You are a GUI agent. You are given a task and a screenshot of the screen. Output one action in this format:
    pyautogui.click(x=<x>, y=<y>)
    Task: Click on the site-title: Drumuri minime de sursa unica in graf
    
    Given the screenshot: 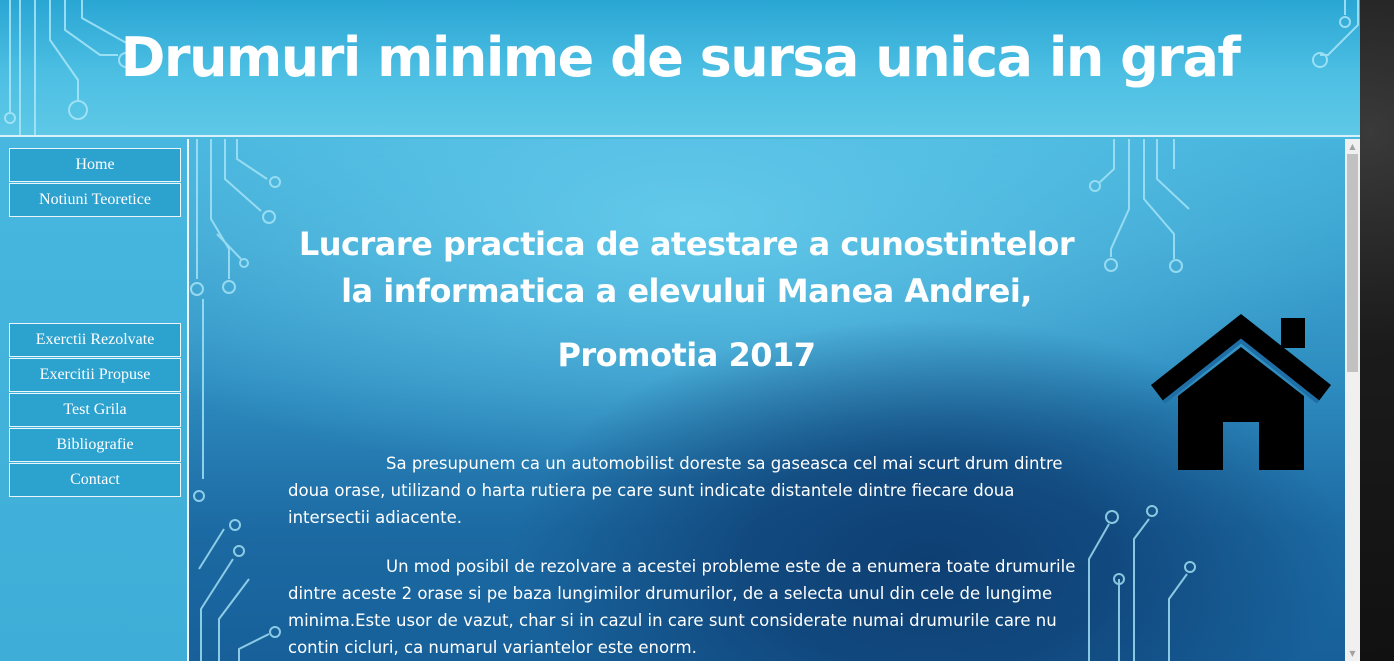 What is the action you would take?
    pyautogui.click(x=680, y=57)
    